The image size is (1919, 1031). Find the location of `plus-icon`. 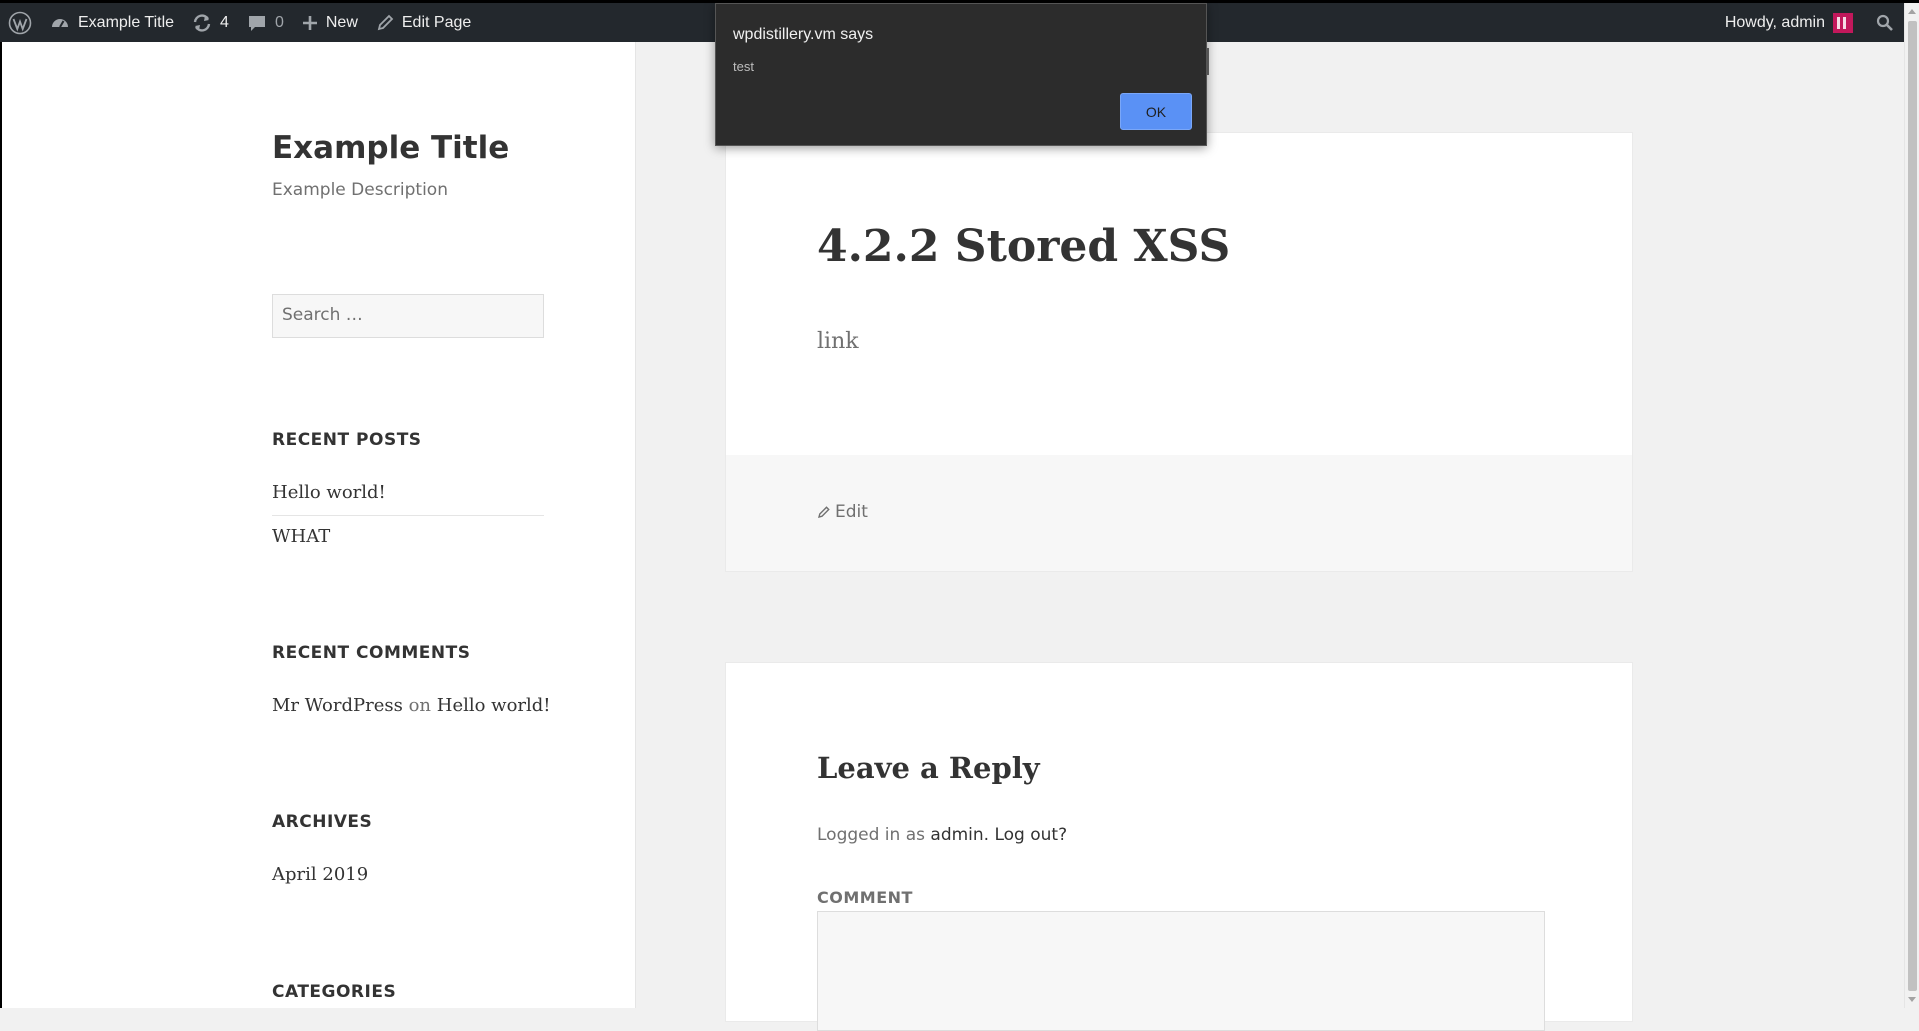

plus-icon is located at coordinates (309, 22).